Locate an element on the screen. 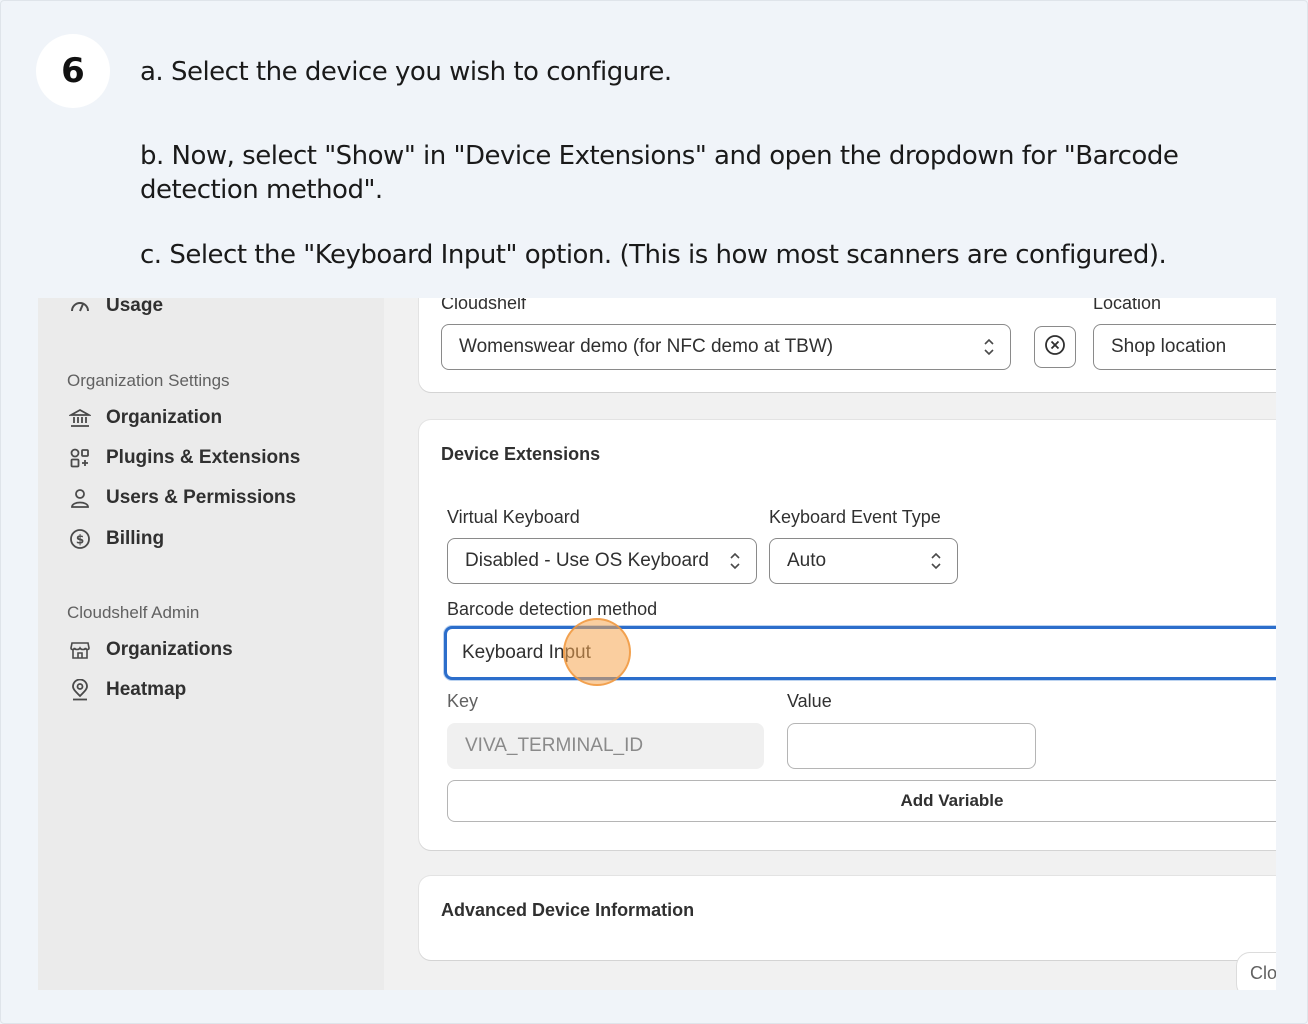  sidebar-item-organization: Organization is located at coordinates (145, 418).